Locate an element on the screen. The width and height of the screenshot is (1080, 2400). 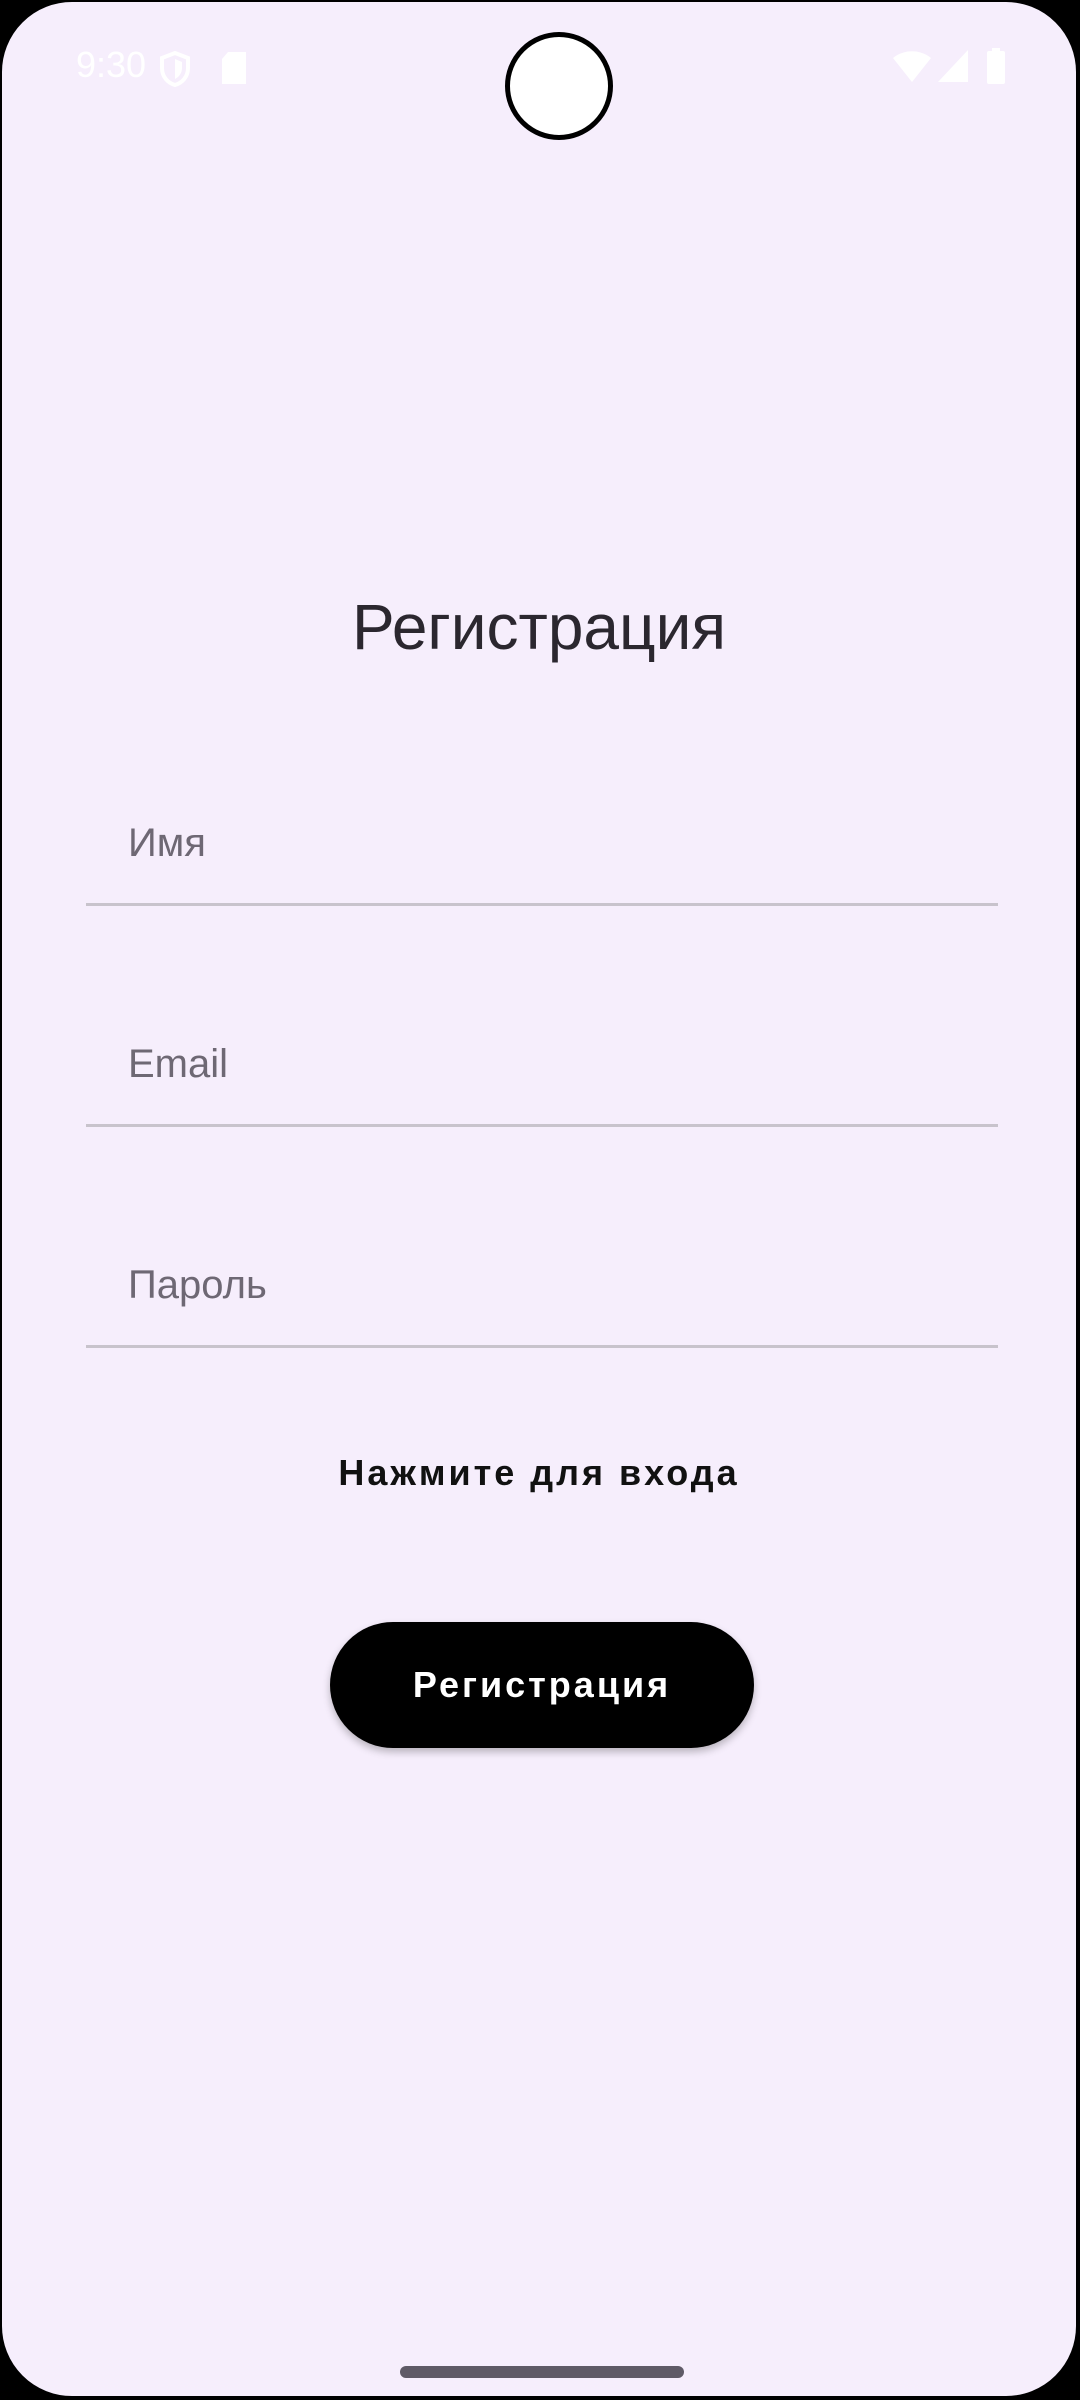
password-input is located at coordinates (542, 1285).